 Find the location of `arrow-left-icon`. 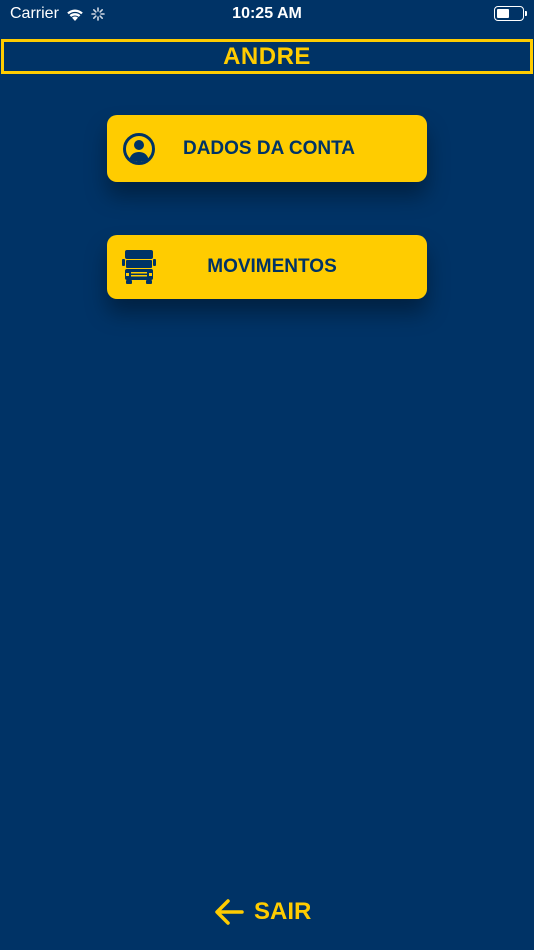

arrow-left-icon is located at coordinates (229, 912).